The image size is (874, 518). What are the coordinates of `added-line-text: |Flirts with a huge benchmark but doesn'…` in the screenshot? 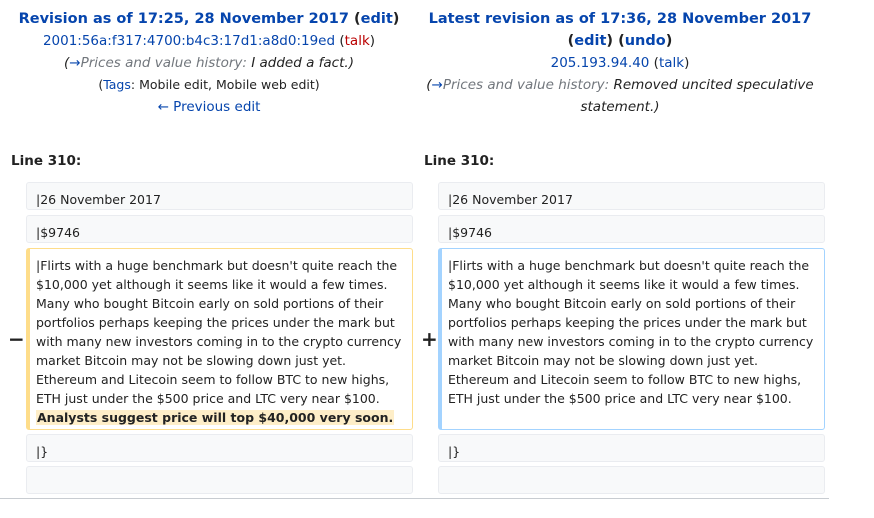 It's located at (631, 332).